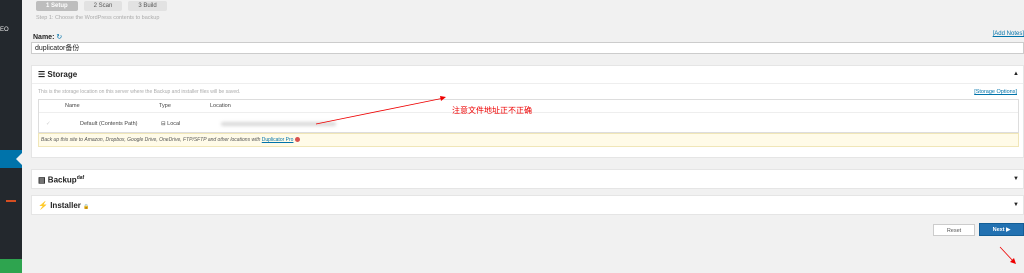 The height and width of the screenshot is (273, 1024). Describe the element at coordinates (109, 124) in the screenshot. I see `row-name: Default (Contents Path)` at that location.